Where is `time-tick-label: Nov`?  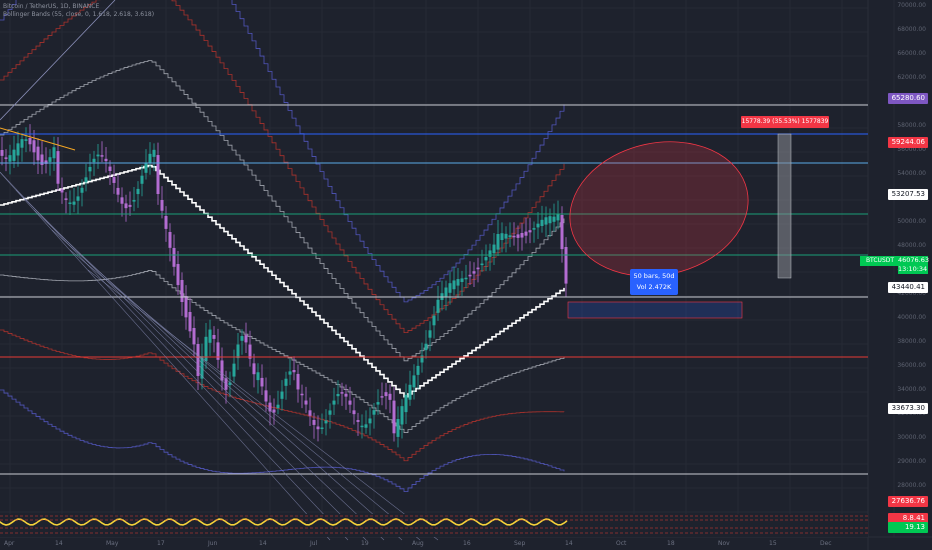 time-tick-label: Nov is located at coordinates (724, 543).